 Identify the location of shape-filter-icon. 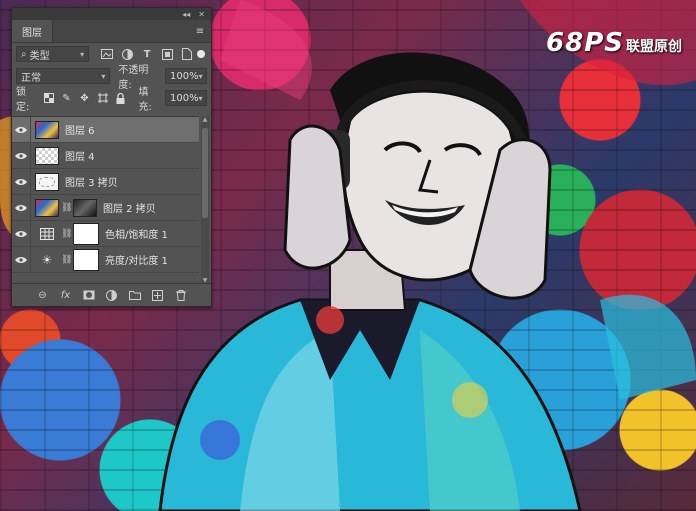
(167, 54).